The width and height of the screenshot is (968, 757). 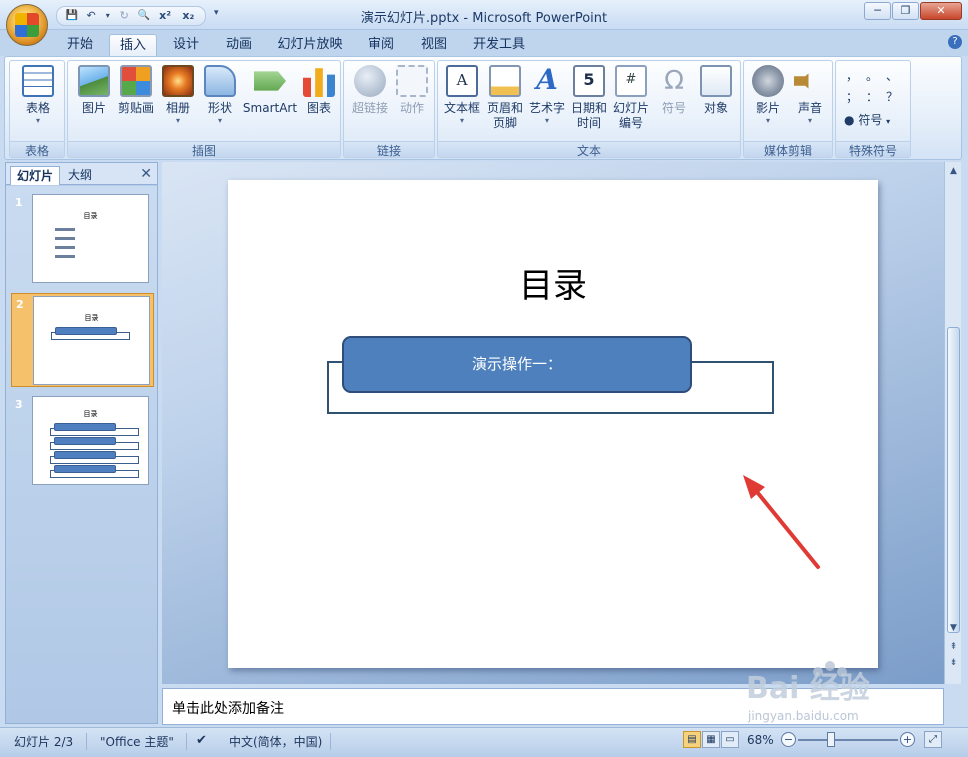 I want to click on sound-button: 声音 ▾, so click(x=810, y=94).